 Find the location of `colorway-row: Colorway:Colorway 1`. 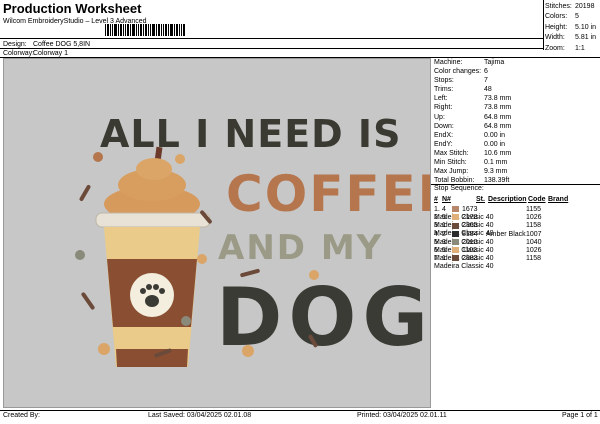

colorway-row: Colorway:Colorway 1 is located at coordinates (35, 53).